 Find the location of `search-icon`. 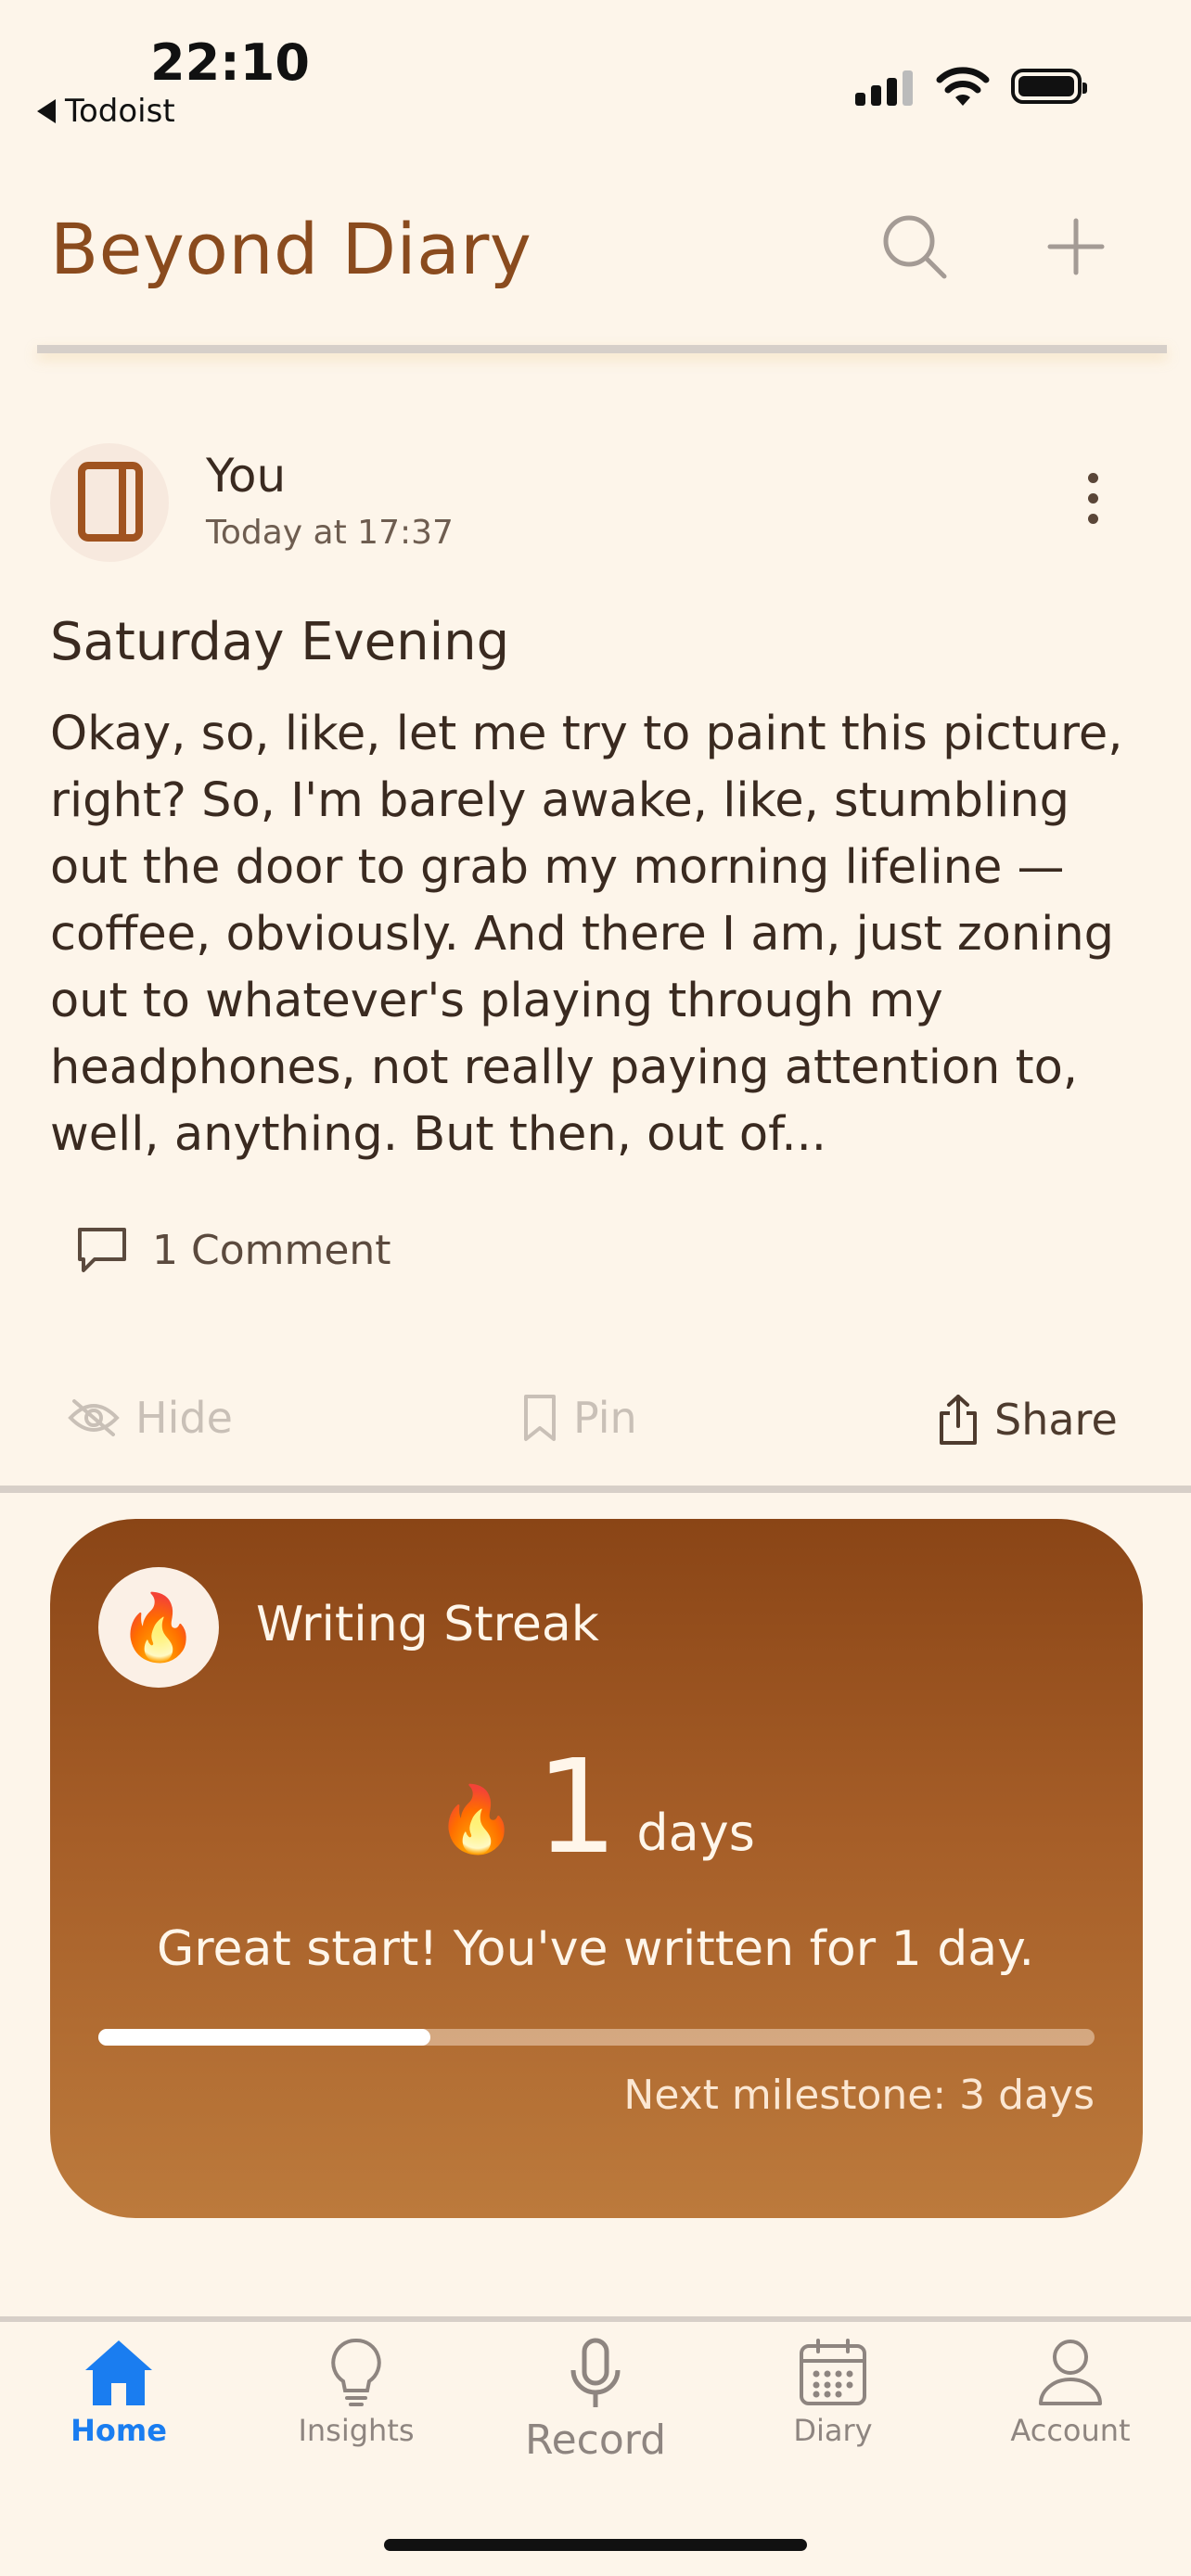

search-icon is located at coordinates (914, 246).